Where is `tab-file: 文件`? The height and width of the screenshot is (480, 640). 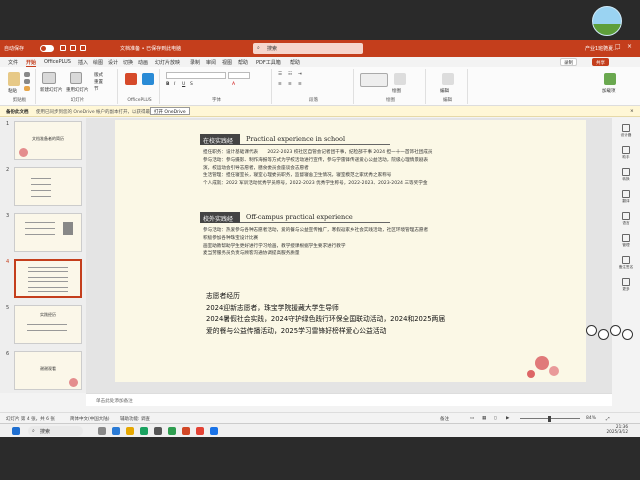
tab-file: 文件 is located at coordinates (13, 62).